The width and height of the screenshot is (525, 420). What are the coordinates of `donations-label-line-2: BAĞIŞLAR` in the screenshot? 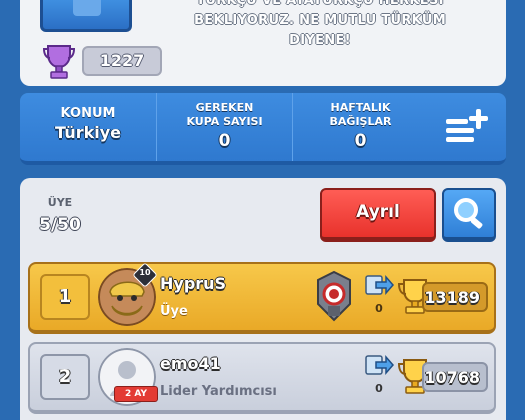 It's located at (360, 121).